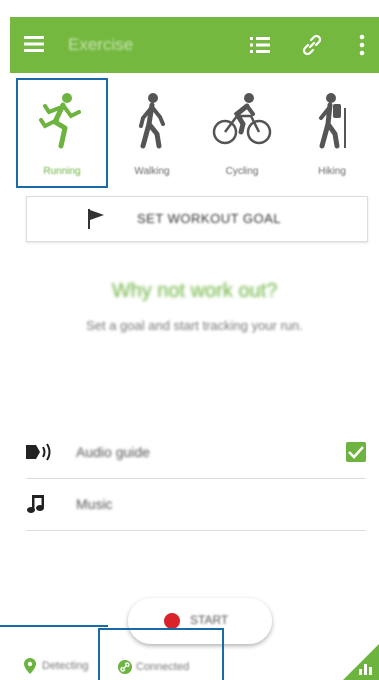 The height and width of the screenshot is (680, 379). Describe the element at coordinates (194, 291) in the screenshot. I see `empty-heading: Why not work out?` at that location.